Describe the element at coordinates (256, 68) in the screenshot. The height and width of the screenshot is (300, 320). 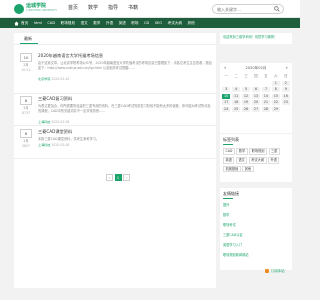
I see `calendar-header: « 2020年02月 »` at that location.